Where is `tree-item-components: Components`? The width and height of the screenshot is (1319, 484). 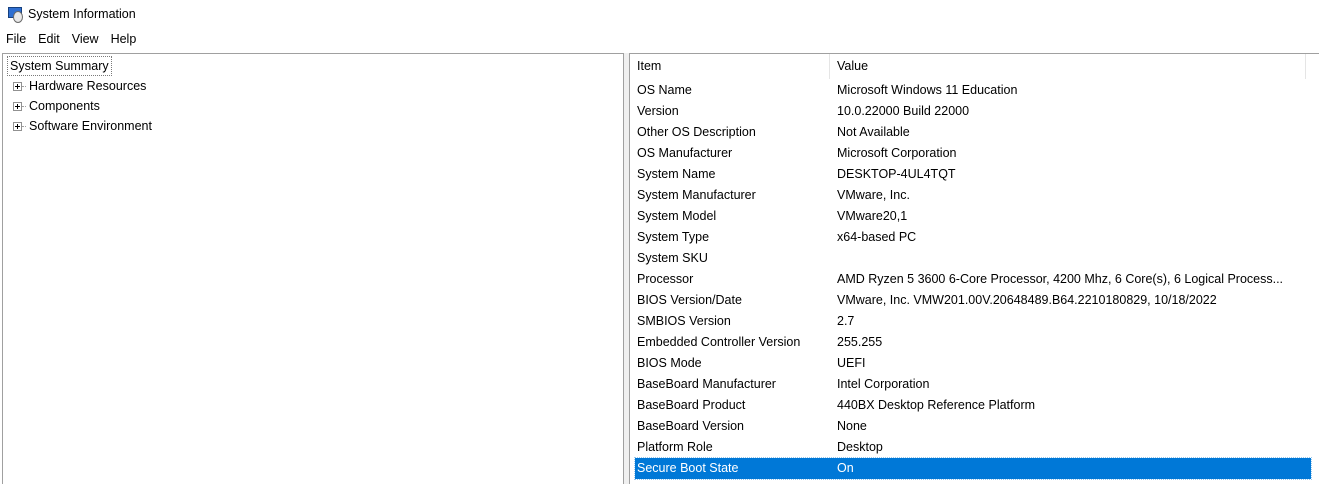
tree-item-components: Components is located at coordinates (161, 106).